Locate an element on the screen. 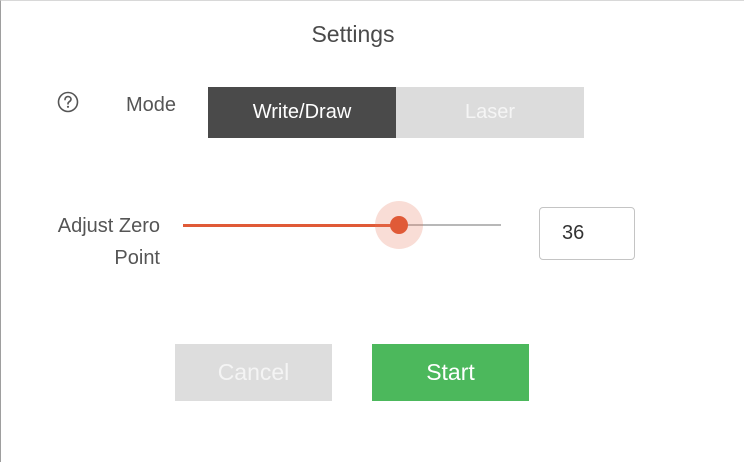 Image resolution: width=744 pixels, height=462 pixels. question-circle-icon-graphic is located at coordinates (68, 102).